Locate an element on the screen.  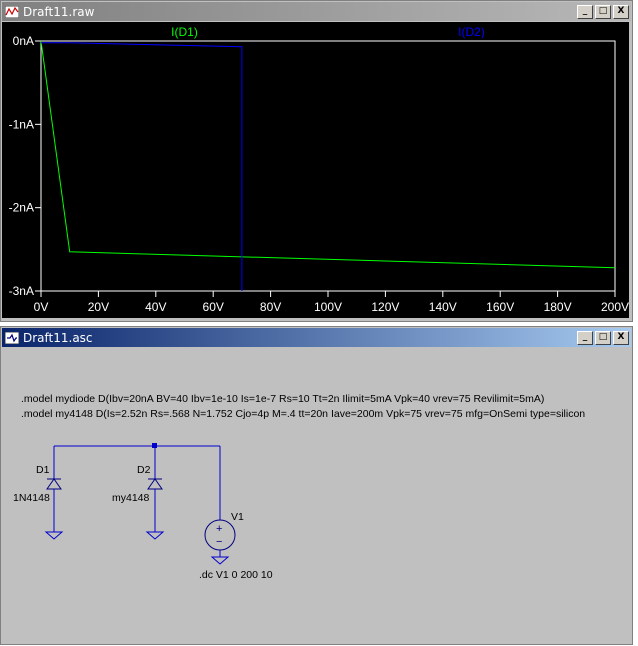
x-tick-label: 180V is located at coordinates (558, 307).